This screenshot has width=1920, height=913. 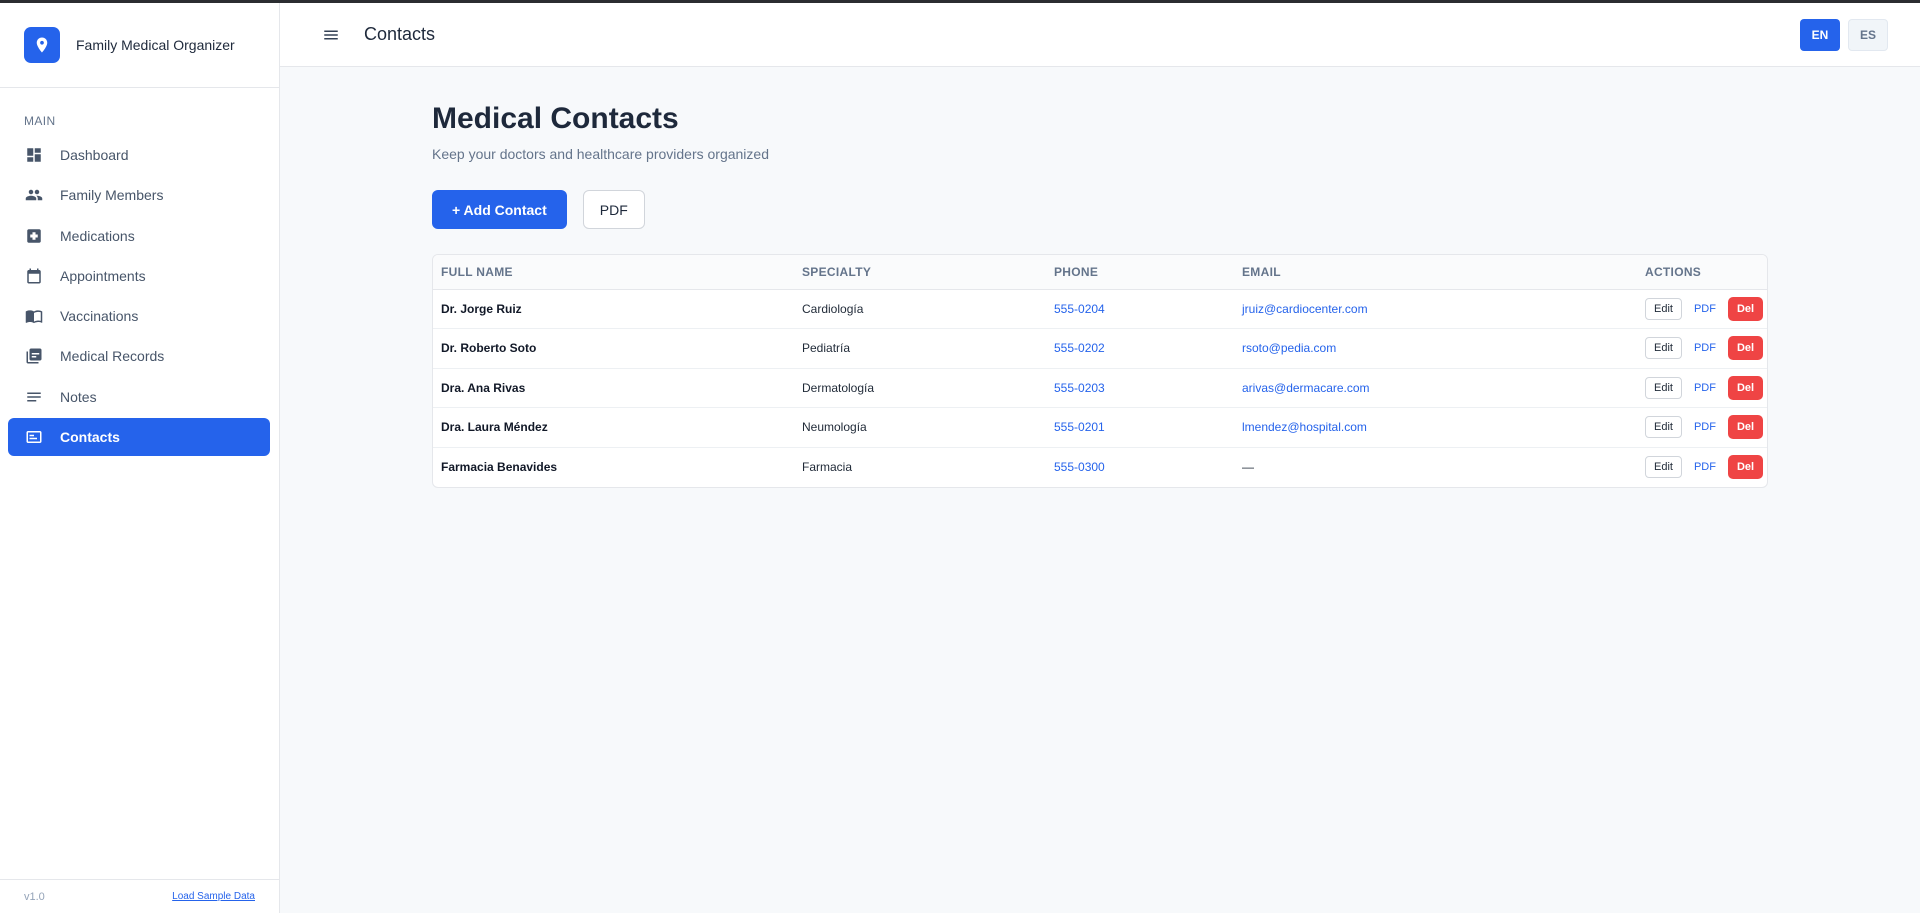 I want to click on contact-name: Dr. Roberto Soto, so click(x=613, y=348).